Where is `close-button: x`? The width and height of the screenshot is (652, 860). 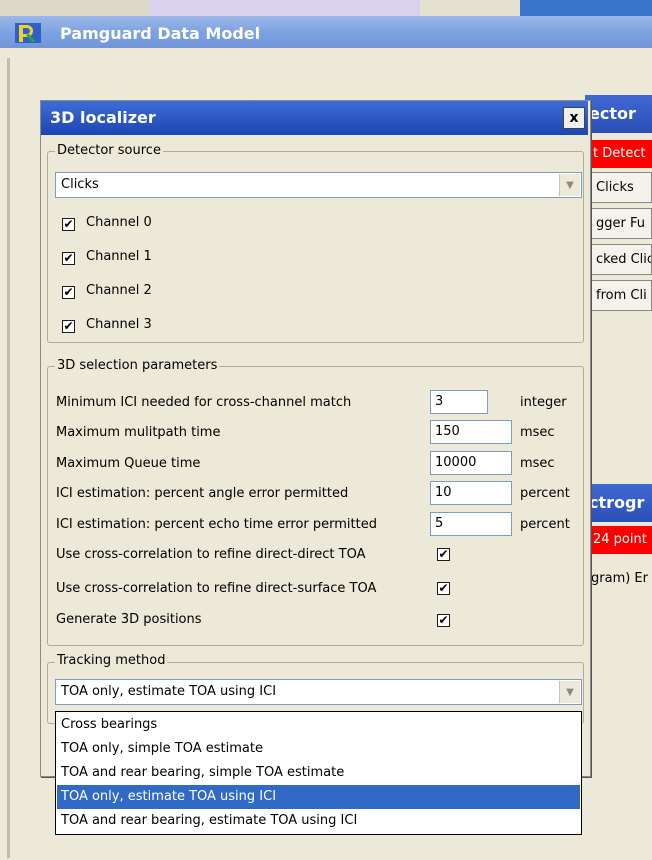 close-button: x is located at coordinates (574, 118).